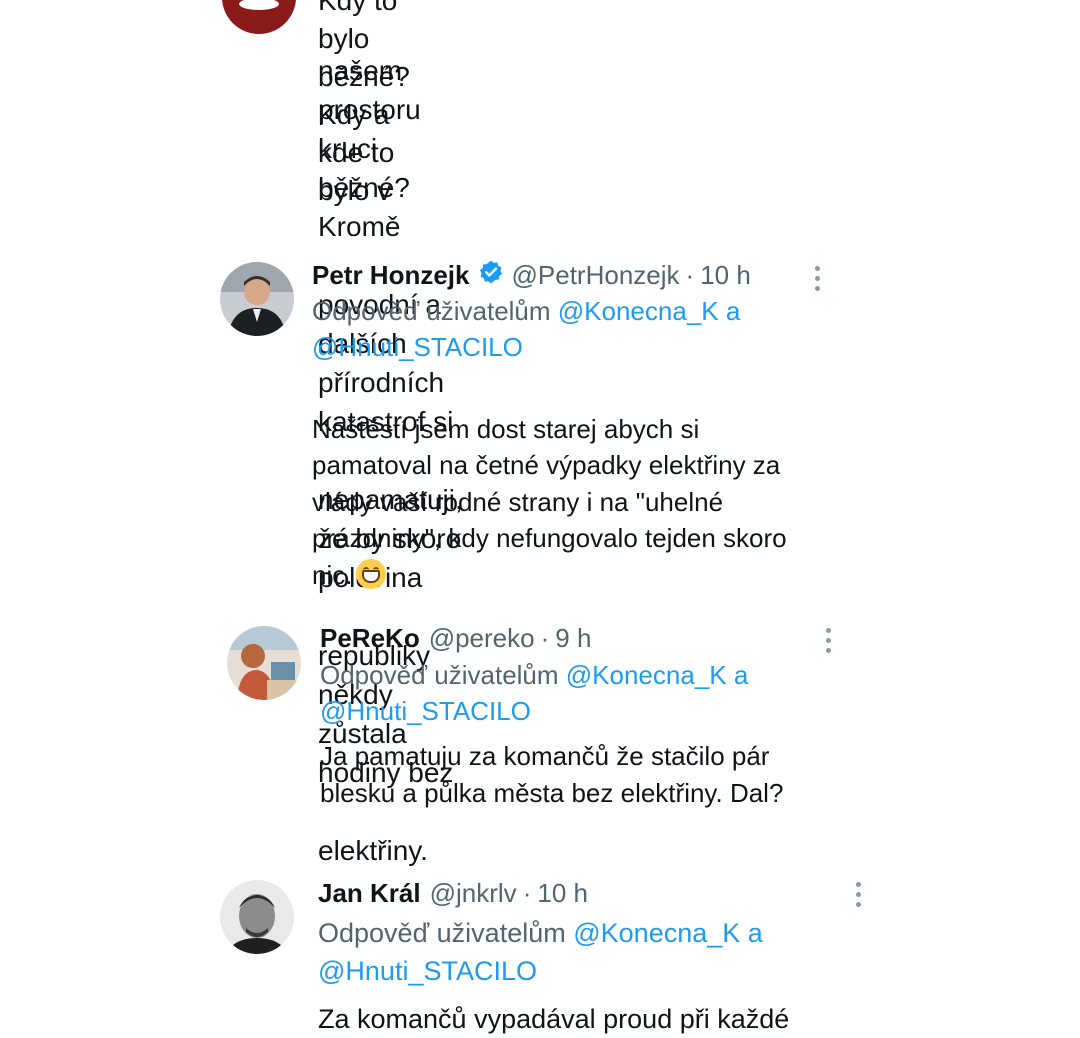 Image resolution: width=1080 pixels, height=1038 pixels. What do you see at coordinates (482, 638) in the screenshot?
I see `author-handle: @pereko` at bounding box center [482, 638].